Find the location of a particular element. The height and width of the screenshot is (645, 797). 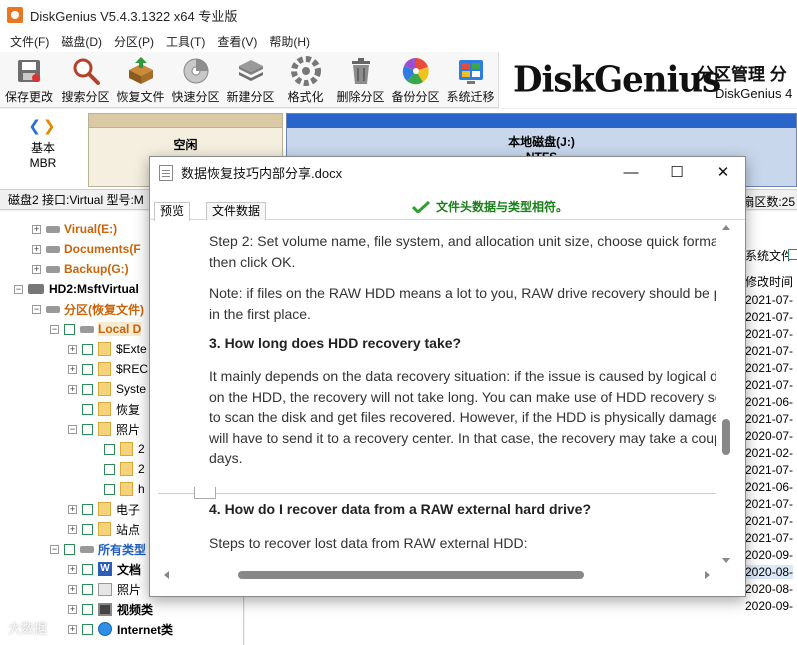

chevron-right-icon: ❯ is located at coordinates (50, 126).